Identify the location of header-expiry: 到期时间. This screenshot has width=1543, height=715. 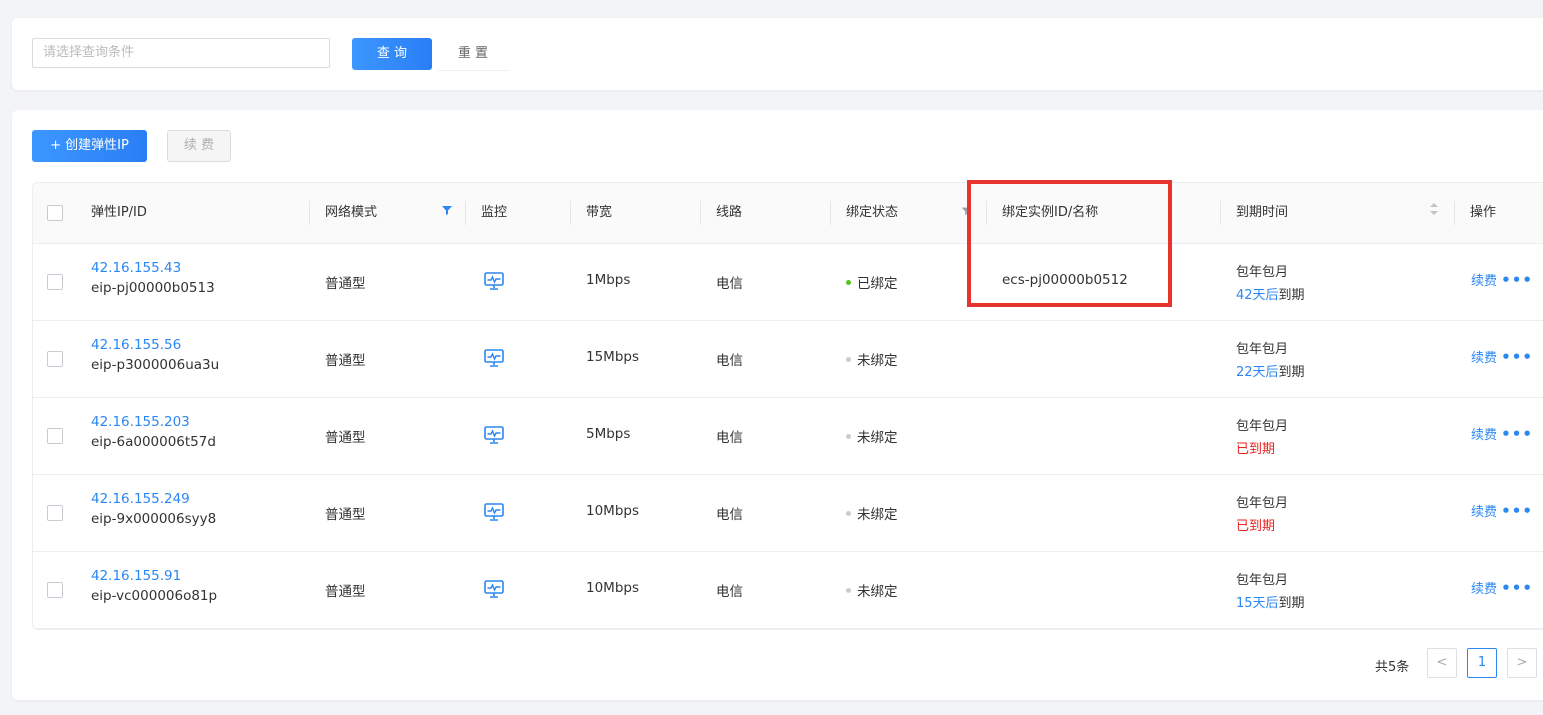
(1262, 212).